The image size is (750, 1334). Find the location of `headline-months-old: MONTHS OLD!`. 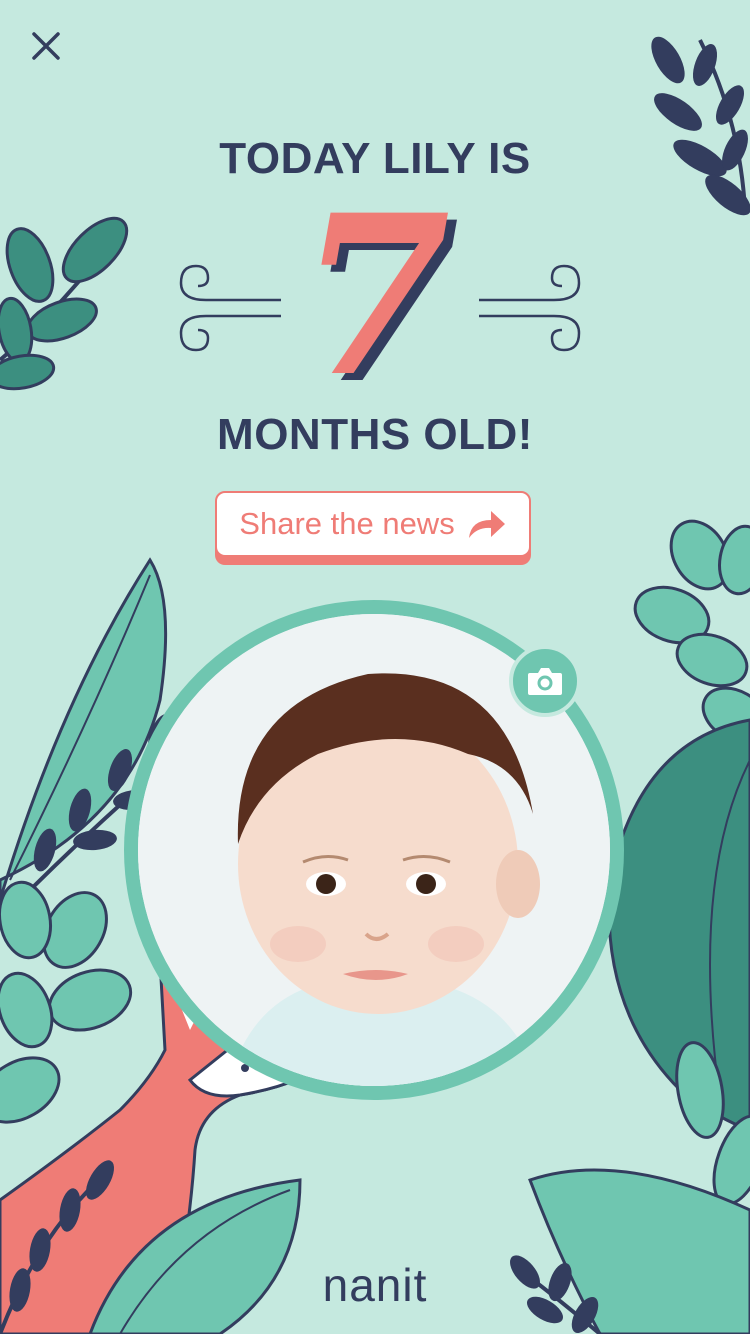

headline-months-old: MONTHS OLD! is located at coordinates (375, 434).